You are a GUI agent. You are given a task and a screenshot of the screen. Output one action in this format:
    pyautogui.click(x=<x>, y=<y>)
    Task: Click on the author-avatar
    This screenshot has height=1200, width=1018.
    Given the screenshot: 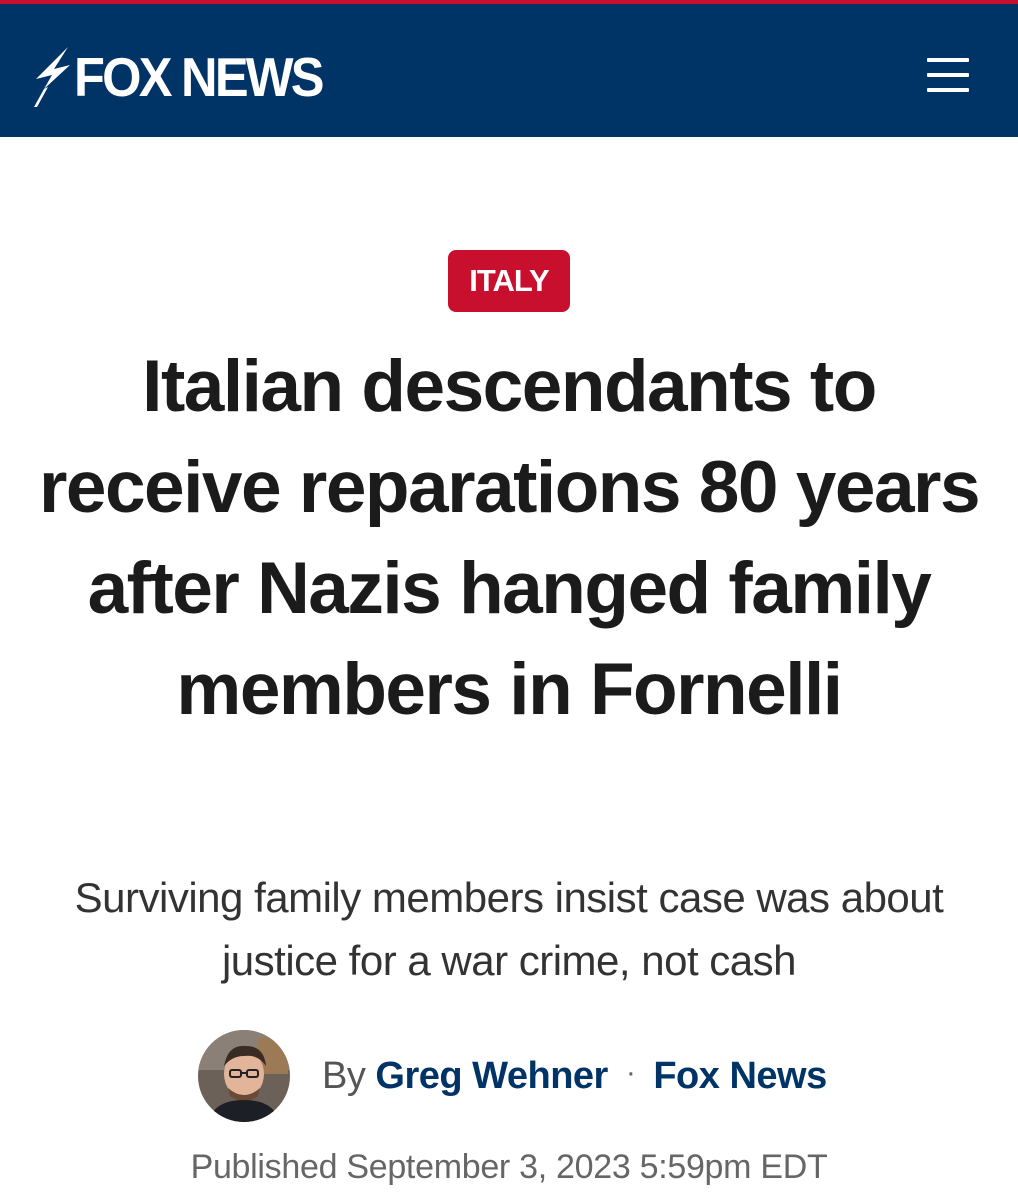 What is the action you would take?
    pyautogui.click(x=244, y=1076)
    